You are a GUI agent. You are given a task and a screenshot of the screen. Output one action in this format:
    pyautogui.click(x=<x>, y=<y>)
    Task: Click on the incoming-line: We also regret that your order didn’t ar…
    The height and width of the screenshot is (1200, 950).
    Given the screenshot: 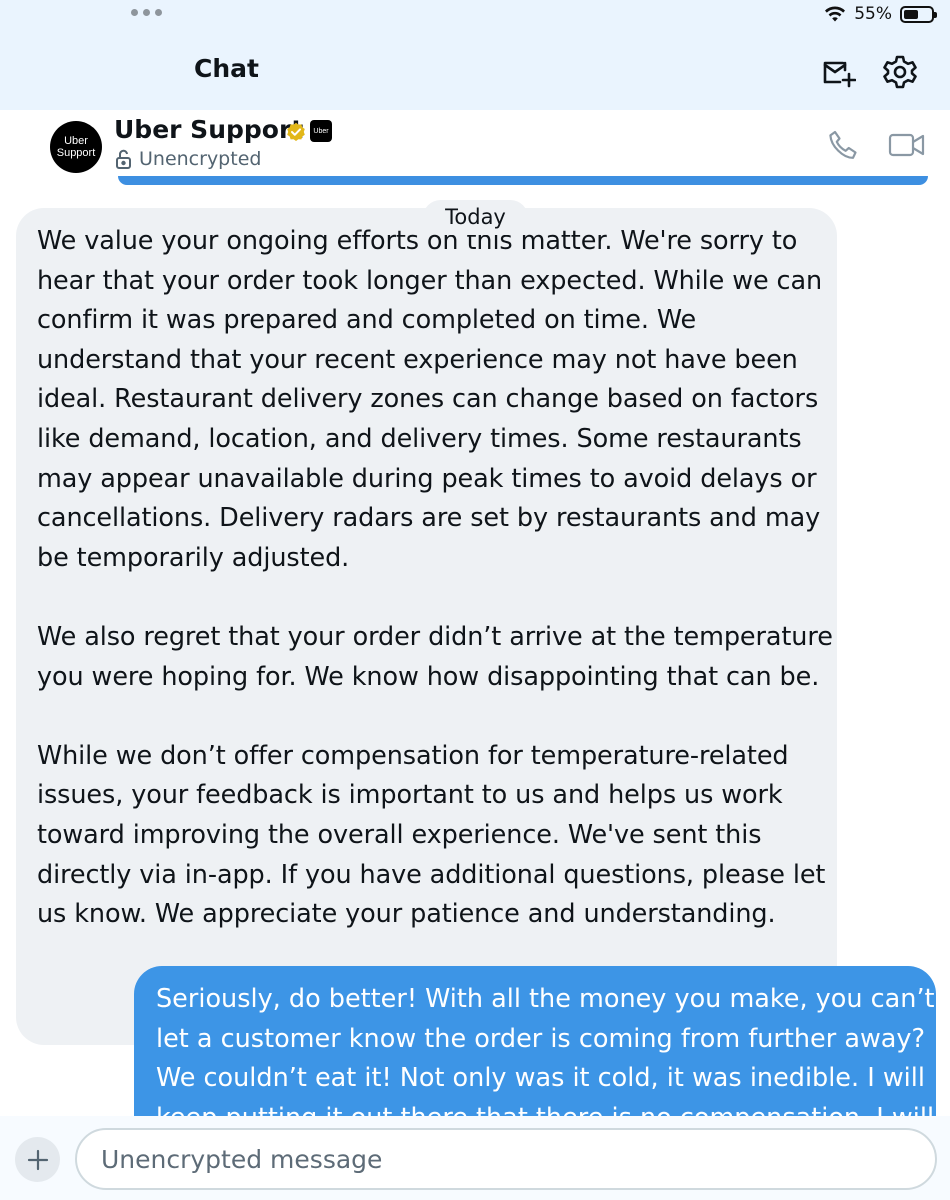 What is the action you would take?
    pyautogui.click(x=435, y=636)
    